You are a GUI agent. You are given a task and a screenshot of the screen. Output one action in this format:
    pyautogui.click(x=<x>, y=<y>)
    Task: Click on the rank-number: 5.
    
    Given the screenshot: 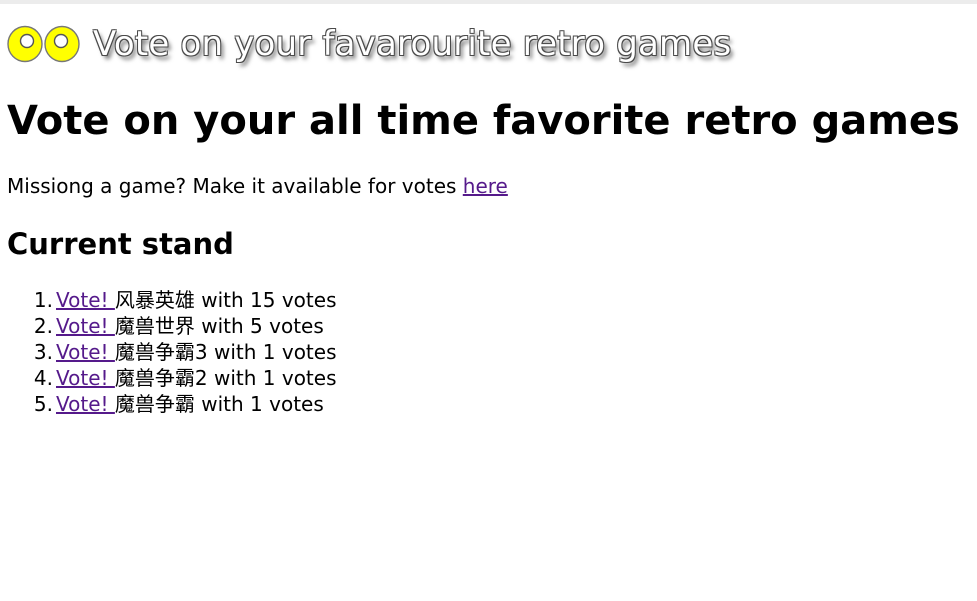 What is the action you would take?
    pyautogui.click(x=43, y=404)
    